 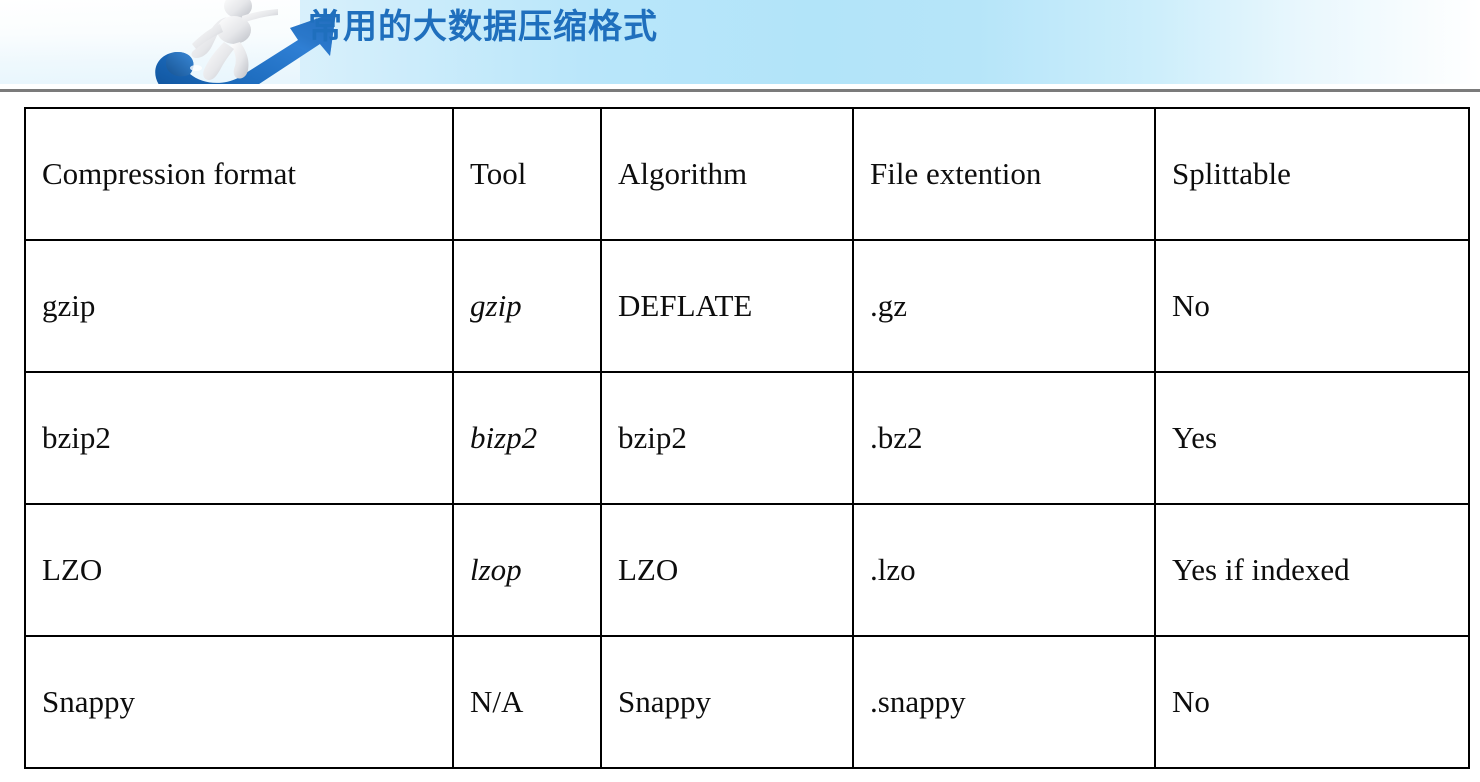 I want to click on cell-format: gzip, so click(x=239, y=306).